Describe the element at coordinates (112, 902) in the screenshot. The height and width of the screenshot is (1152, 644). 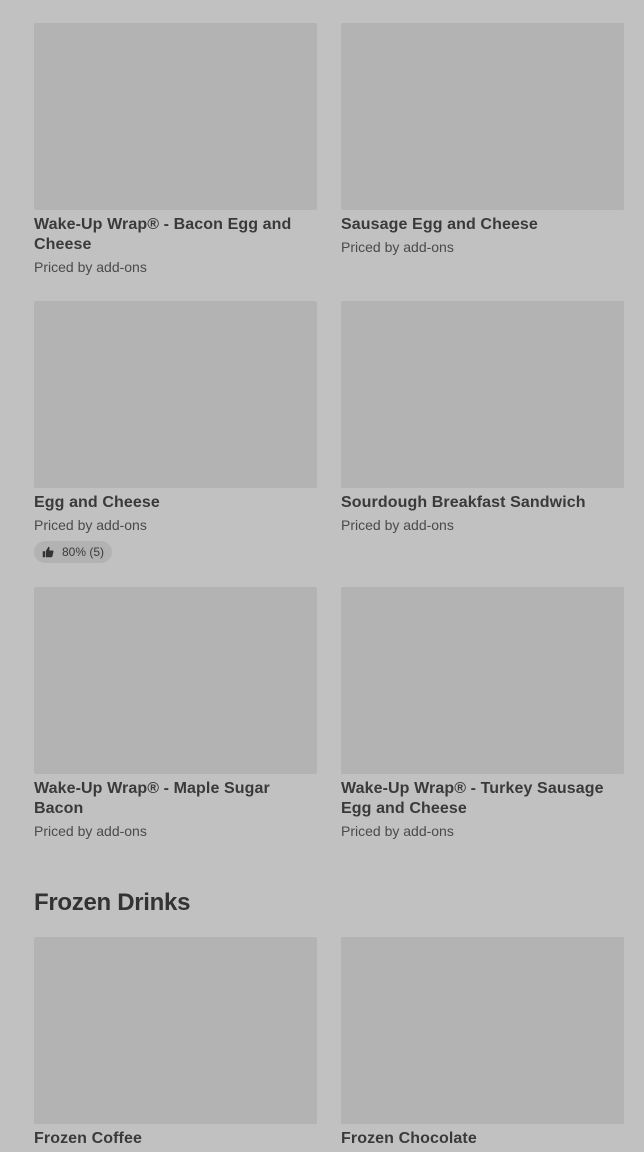
I see `section-title: Frozen Drinks` at that location.